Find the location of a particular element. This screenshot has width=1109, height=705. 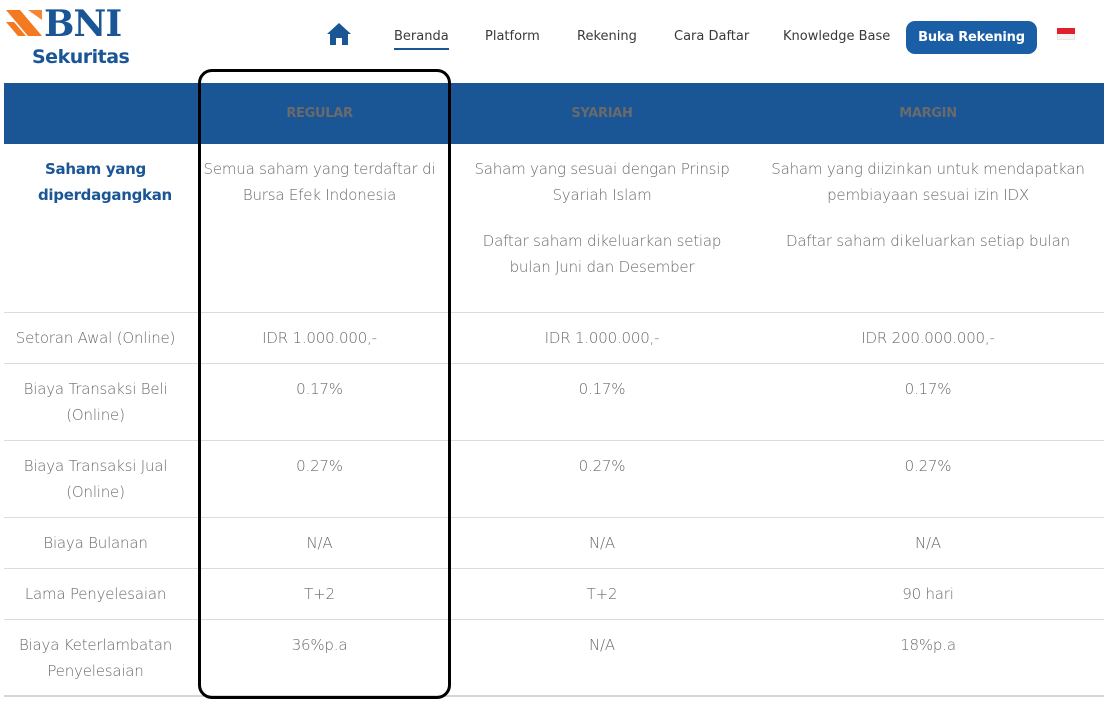

nav-platform: Platform is located at coordinates (512, 37).